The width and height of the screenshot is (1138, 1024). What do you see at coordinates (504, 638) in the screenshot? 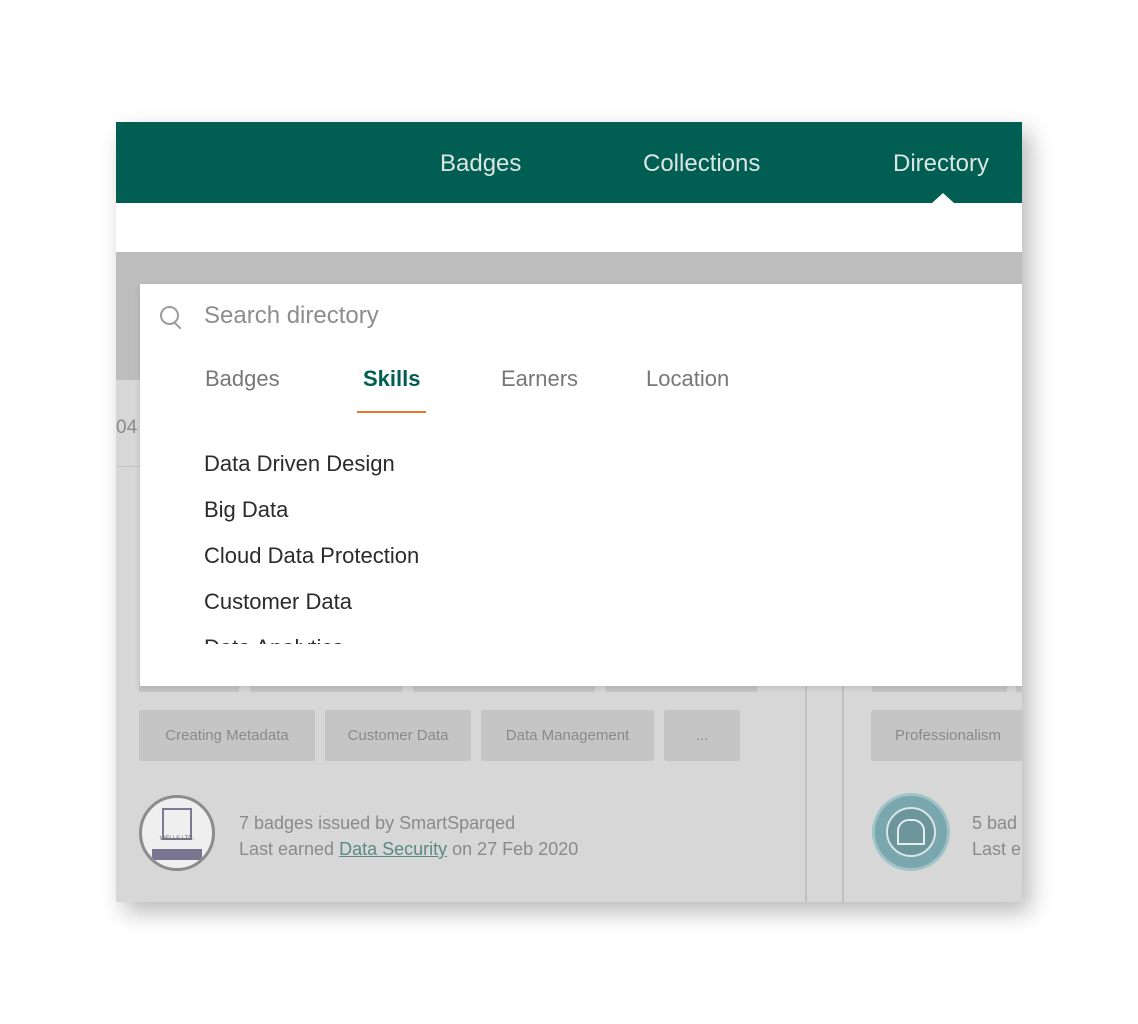
I see `list-item: Data Analytics` at bounding box center [504, 638].